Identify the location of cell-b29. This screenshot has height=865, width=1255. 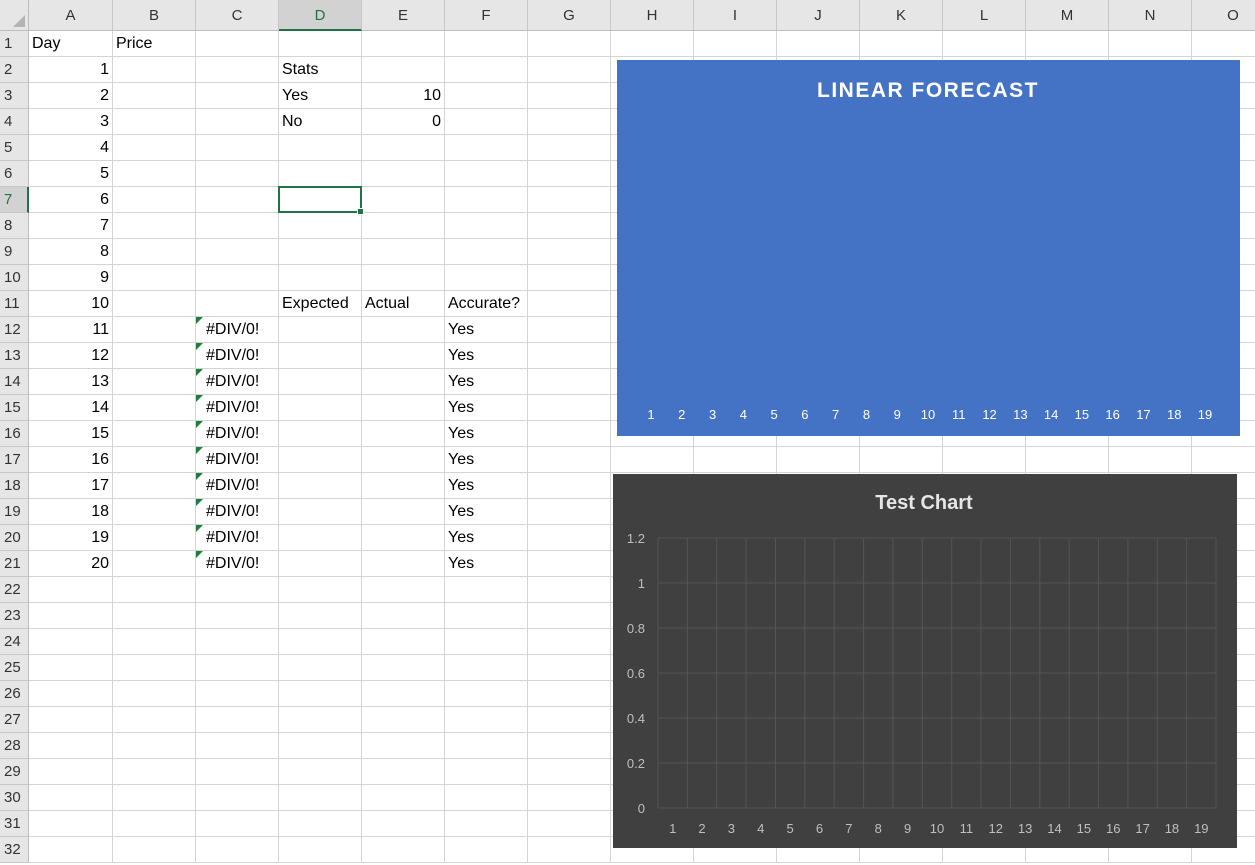
(154, 772).